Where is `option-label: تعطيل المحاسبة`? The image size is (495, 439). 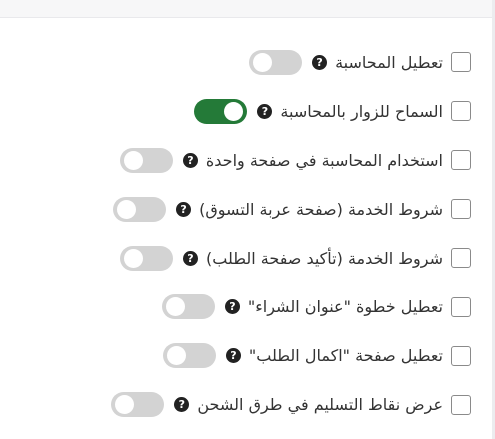 option-label: تعطيل المحاسبة is located at coordinates (389, 62).